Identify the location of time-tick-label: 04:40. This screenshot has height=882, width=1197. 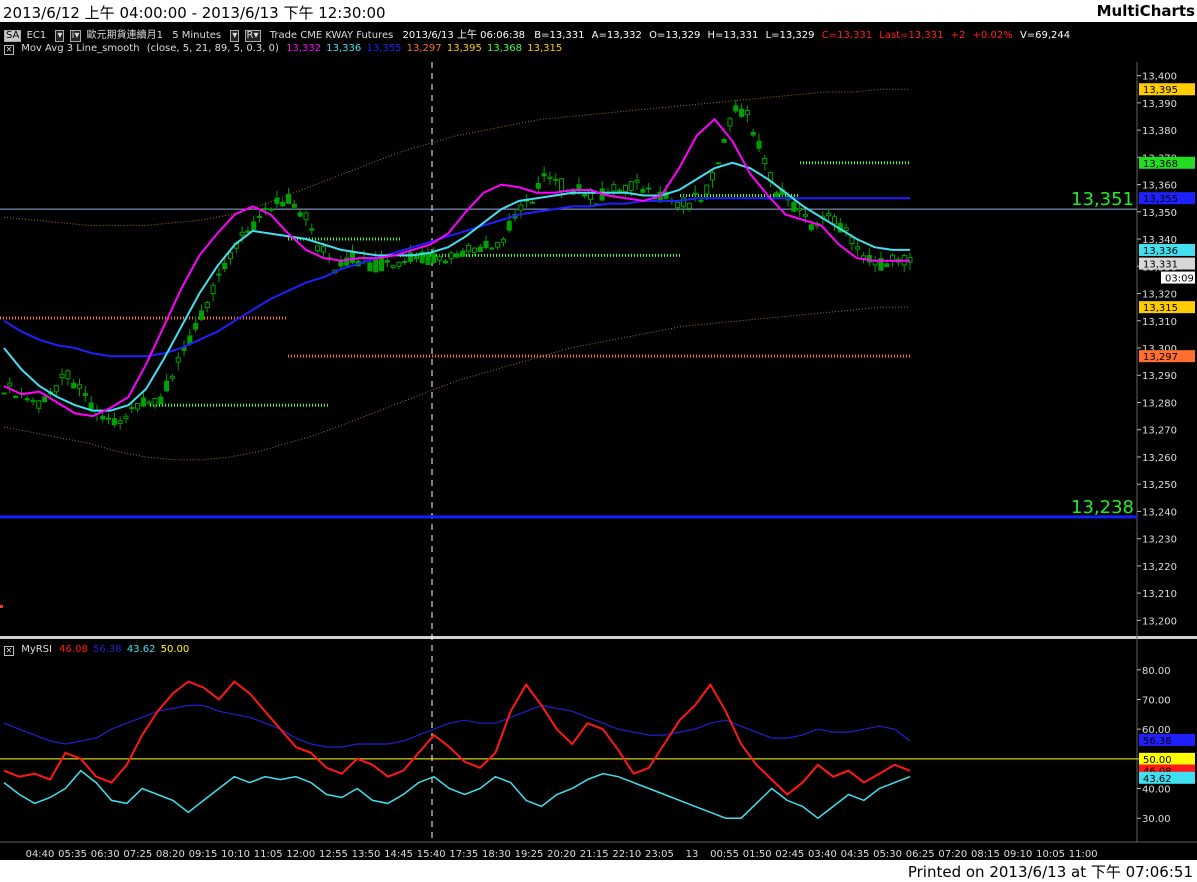
(40, 854).